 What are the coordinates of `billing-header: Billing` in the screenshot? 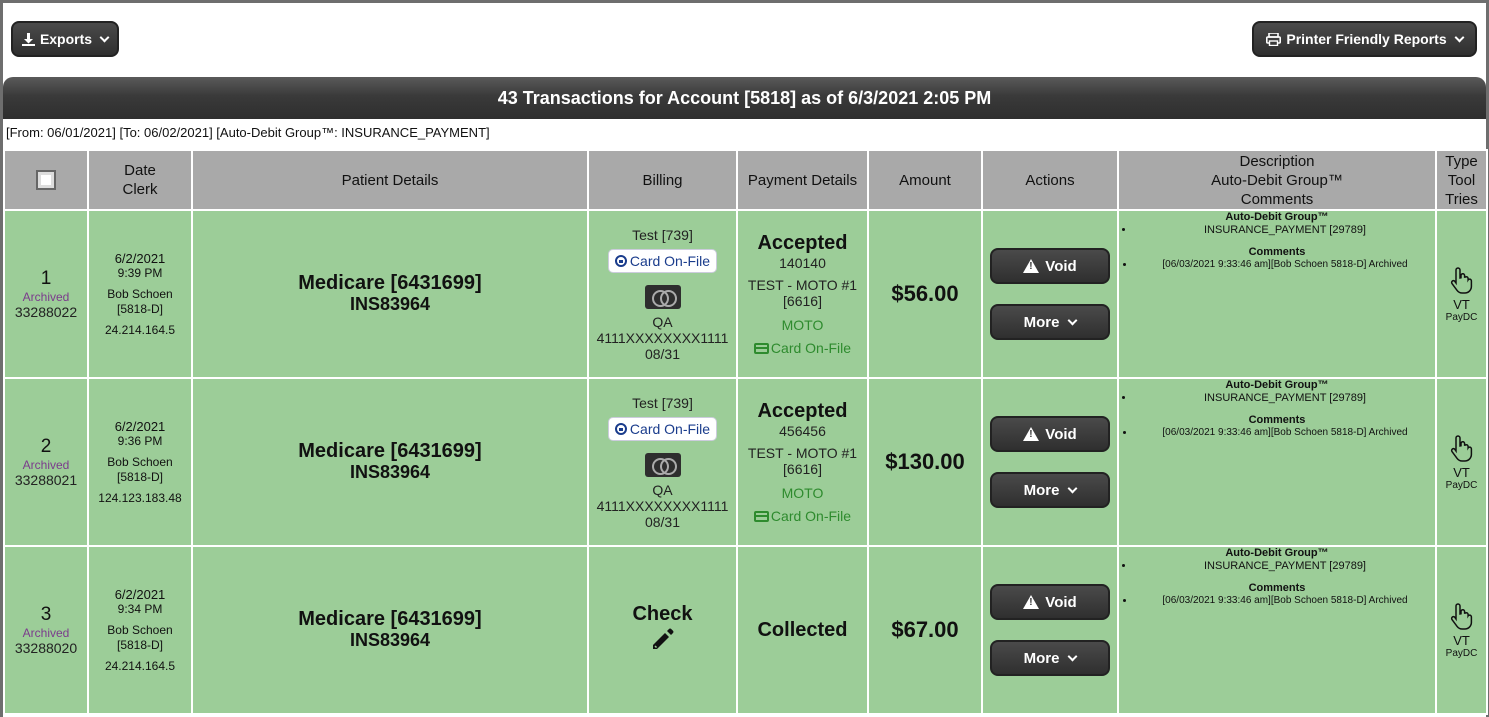 It's located at (662, 180).